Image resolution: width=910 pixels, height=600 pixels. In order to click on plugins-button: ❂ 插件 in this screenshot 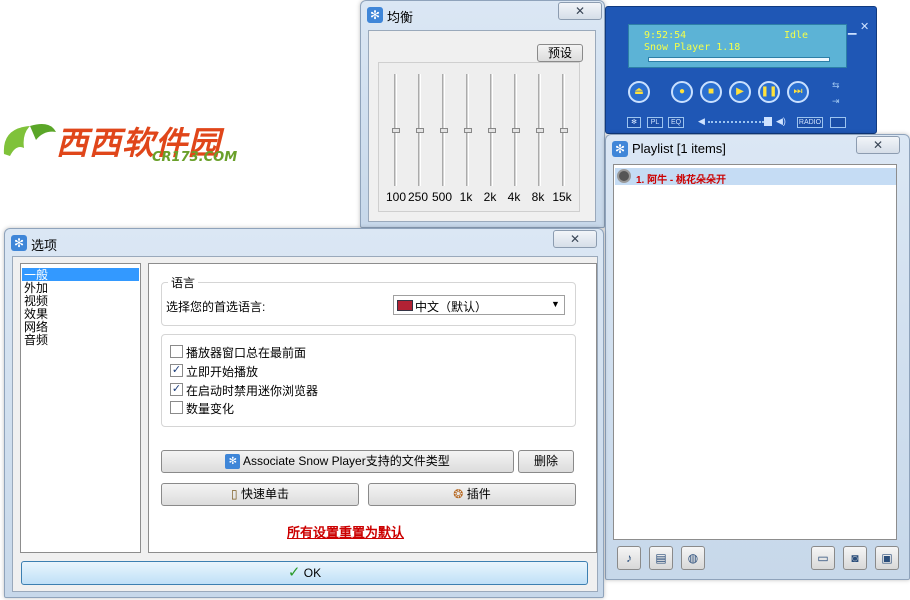, I will do `click(472, 494)`.